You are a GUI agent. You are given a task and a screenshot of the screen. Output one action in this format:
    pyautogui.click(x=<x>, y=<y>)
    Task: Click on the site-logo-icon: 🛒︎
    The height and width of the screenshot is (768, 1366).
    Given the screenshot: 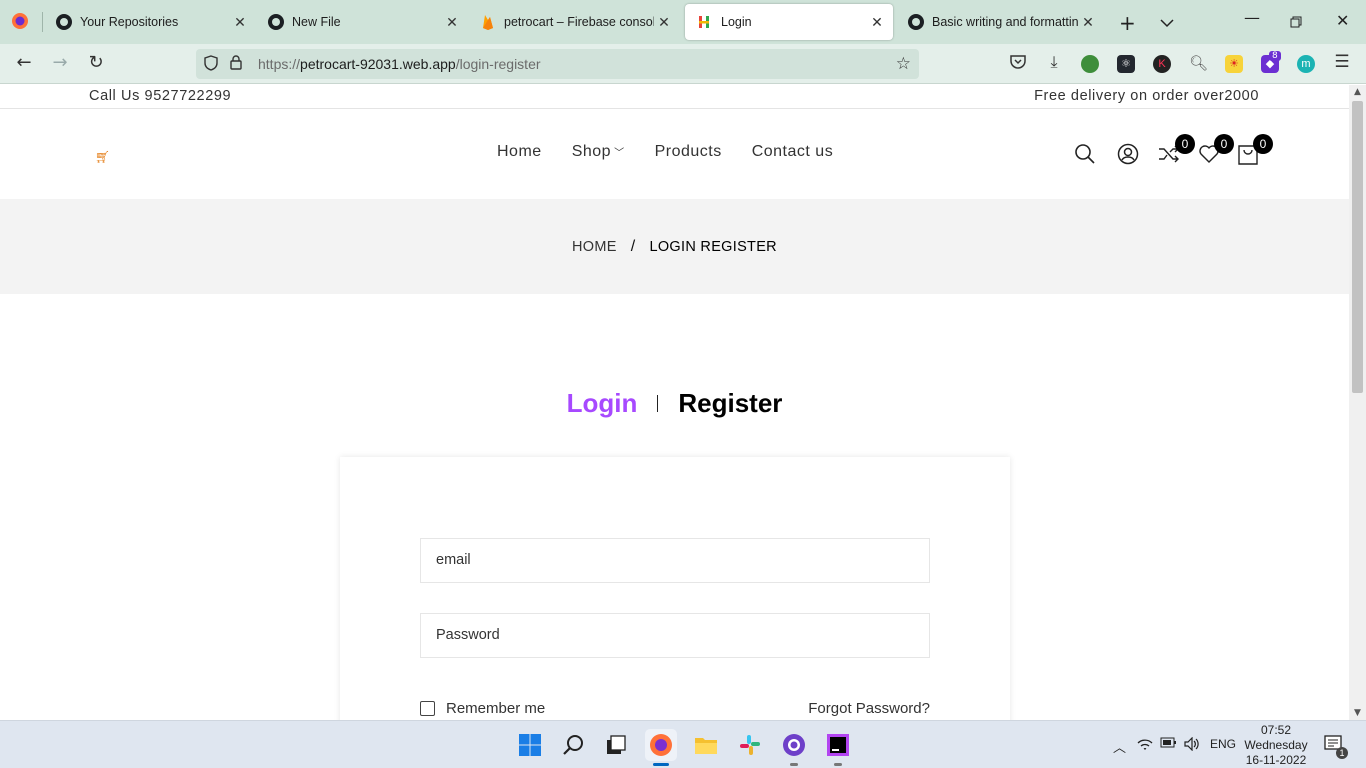 What is the action you would take?
    pyautogui.click(x=102, y=157)
    